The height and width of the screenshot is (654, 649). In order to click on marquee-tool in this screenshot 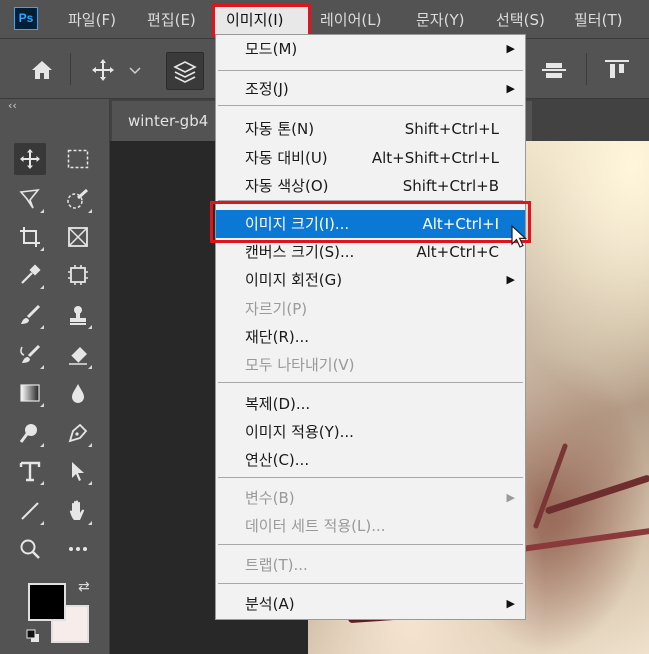, I will do `click(78, 159)`.